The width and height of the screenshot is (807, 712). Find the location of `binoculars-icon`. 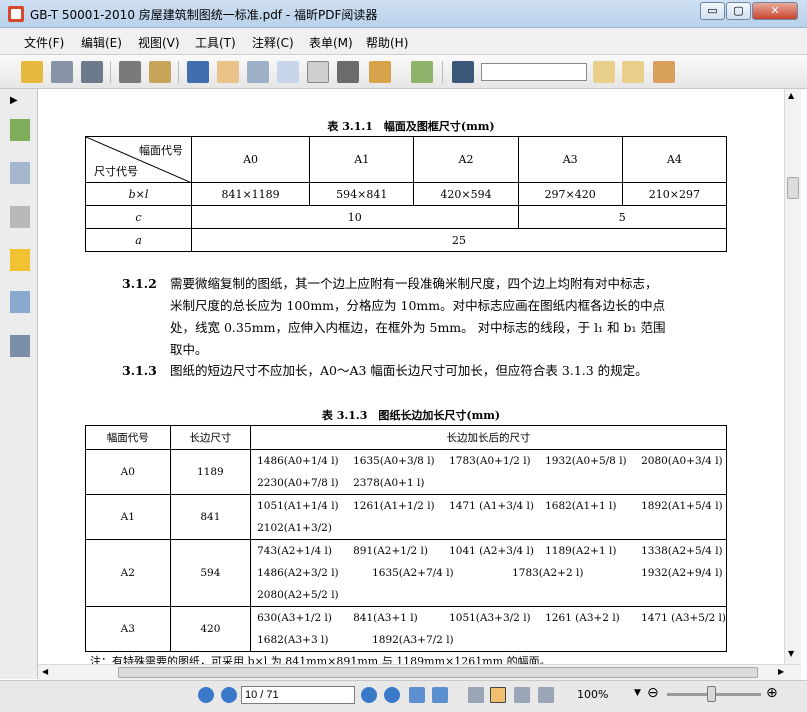

binoculars-icon is located at coordinates (463, 72).